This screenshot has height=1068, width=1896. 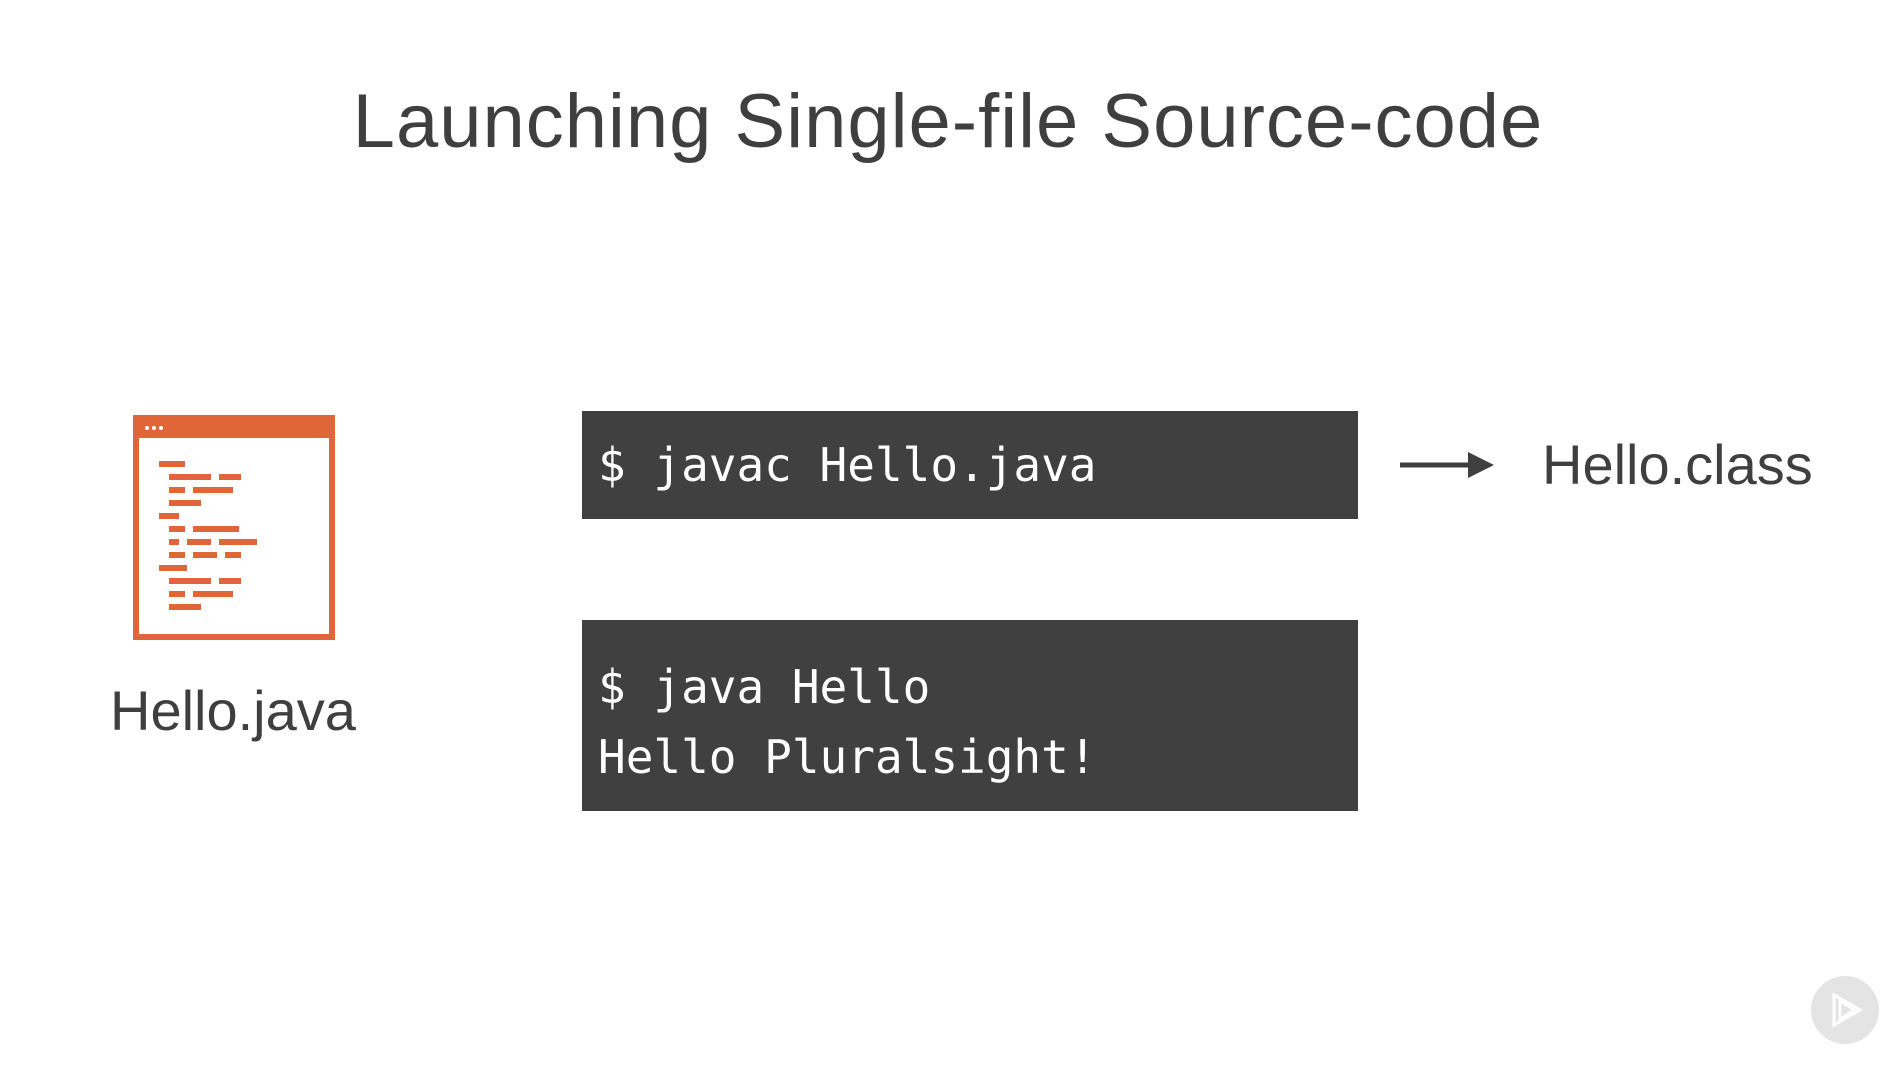 I want to click on pluralsight-play-icon, so click(x=1845, y=1010).